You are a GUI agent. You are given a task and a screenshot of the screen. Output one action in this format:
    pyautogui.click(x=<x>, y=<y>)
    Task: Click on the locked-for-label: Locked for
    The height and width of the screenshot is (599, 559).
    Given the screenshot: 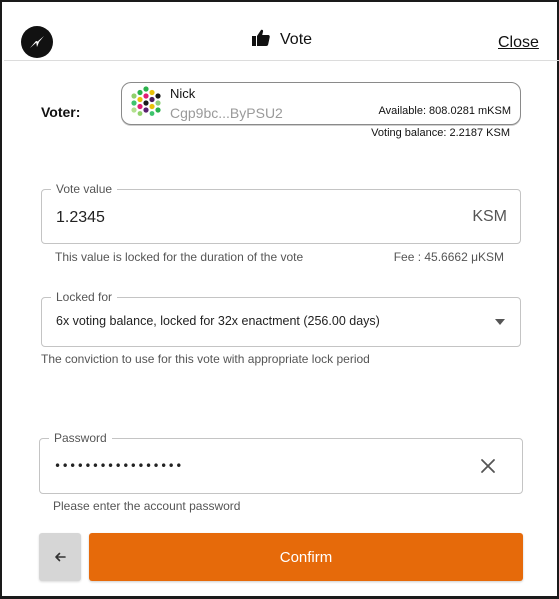 What is the action you would take?
    pyautogui.click(x=84, y=297)
    